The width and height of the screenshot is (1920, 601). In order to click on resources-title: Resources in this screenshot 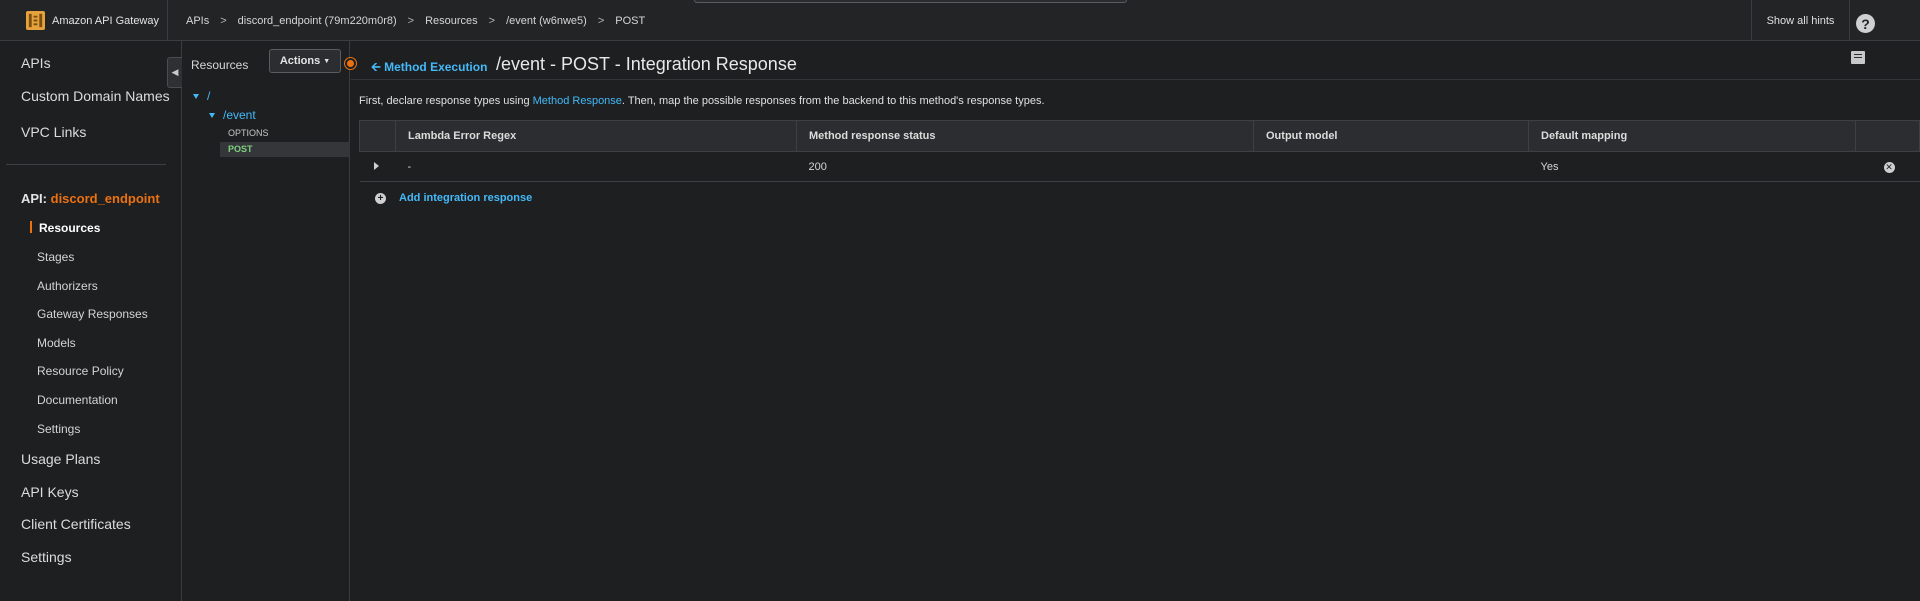, I will do `click(220, 65)`.